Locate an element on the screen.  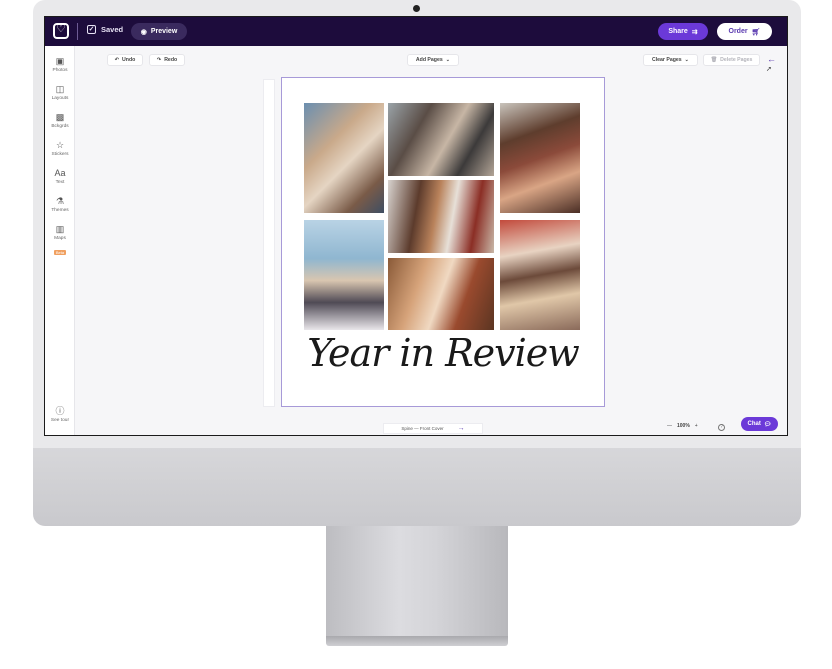
sidebar-item-themes: ⚗ Themes is located at coordinates (60, 204).